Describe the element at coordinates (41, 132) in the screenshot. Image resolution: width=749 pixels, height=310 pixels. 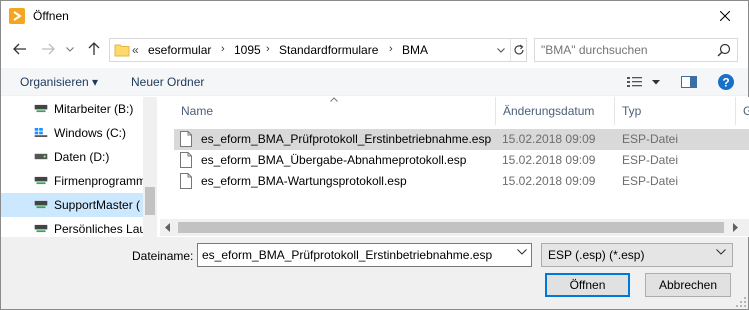
I see `windows-drive-icon` at that location.